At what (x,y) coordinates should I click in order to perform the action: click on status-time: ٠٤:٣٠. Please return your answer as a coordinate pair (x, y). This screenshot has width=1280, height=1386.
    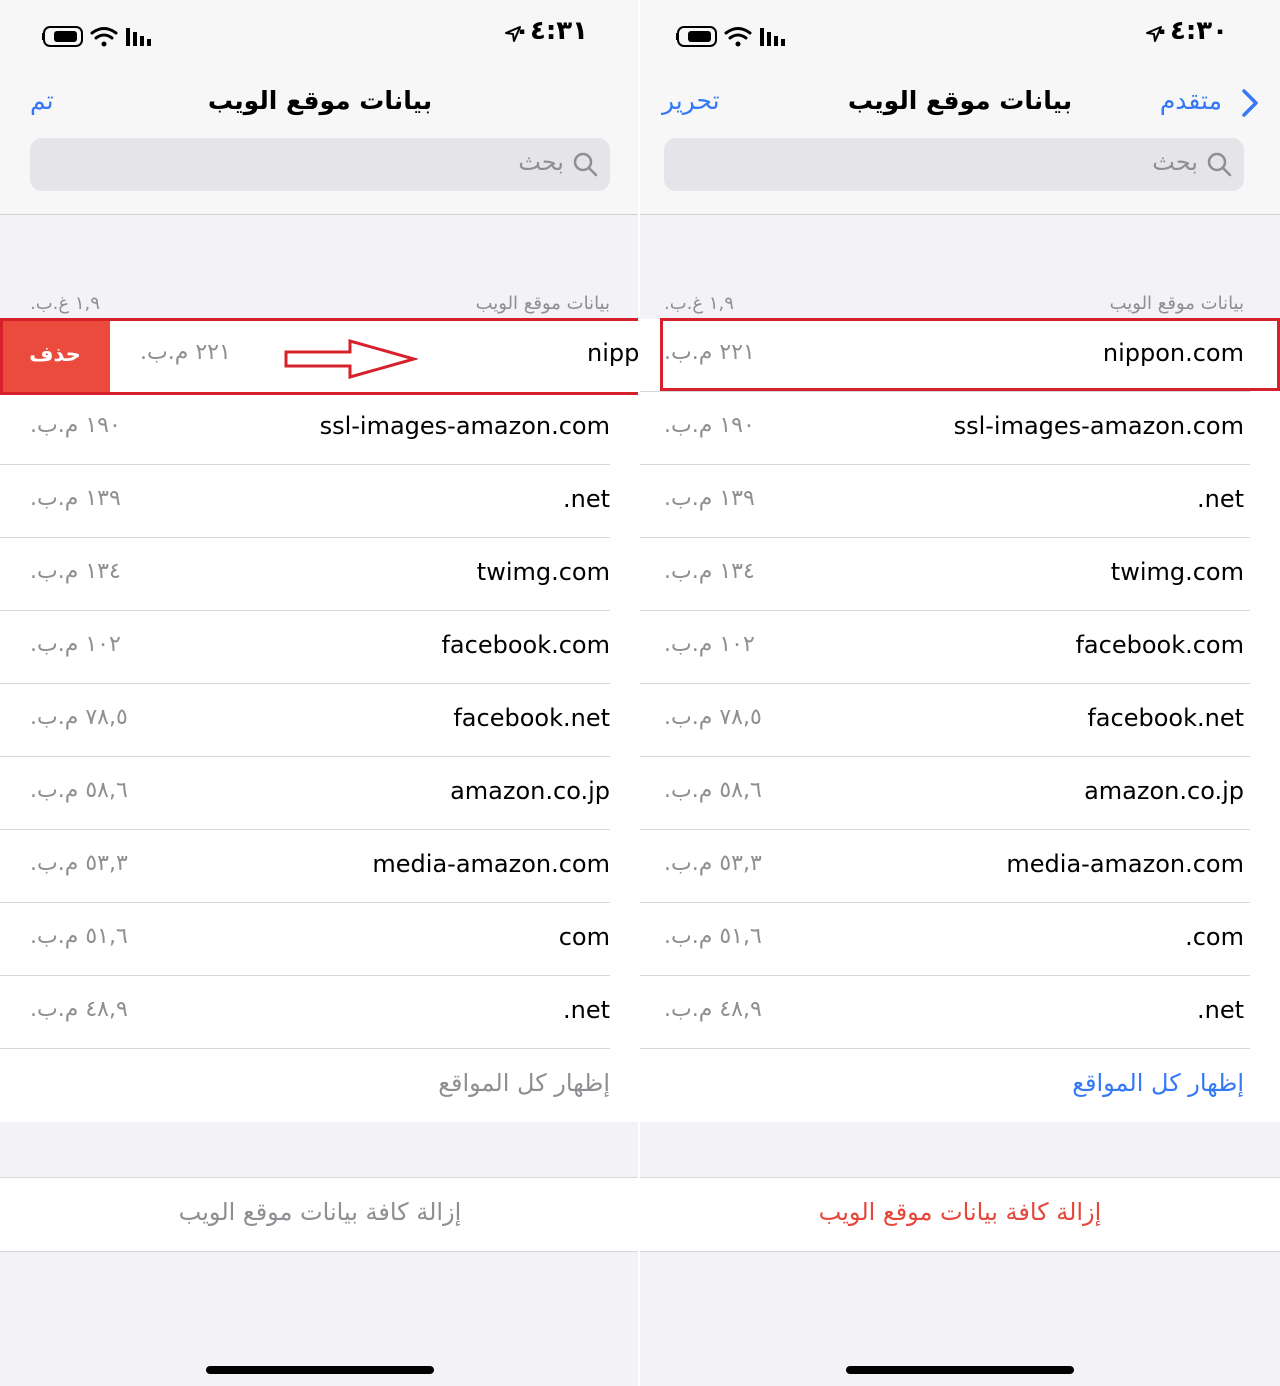
    Looking at the image, I should click on (1191, 31).